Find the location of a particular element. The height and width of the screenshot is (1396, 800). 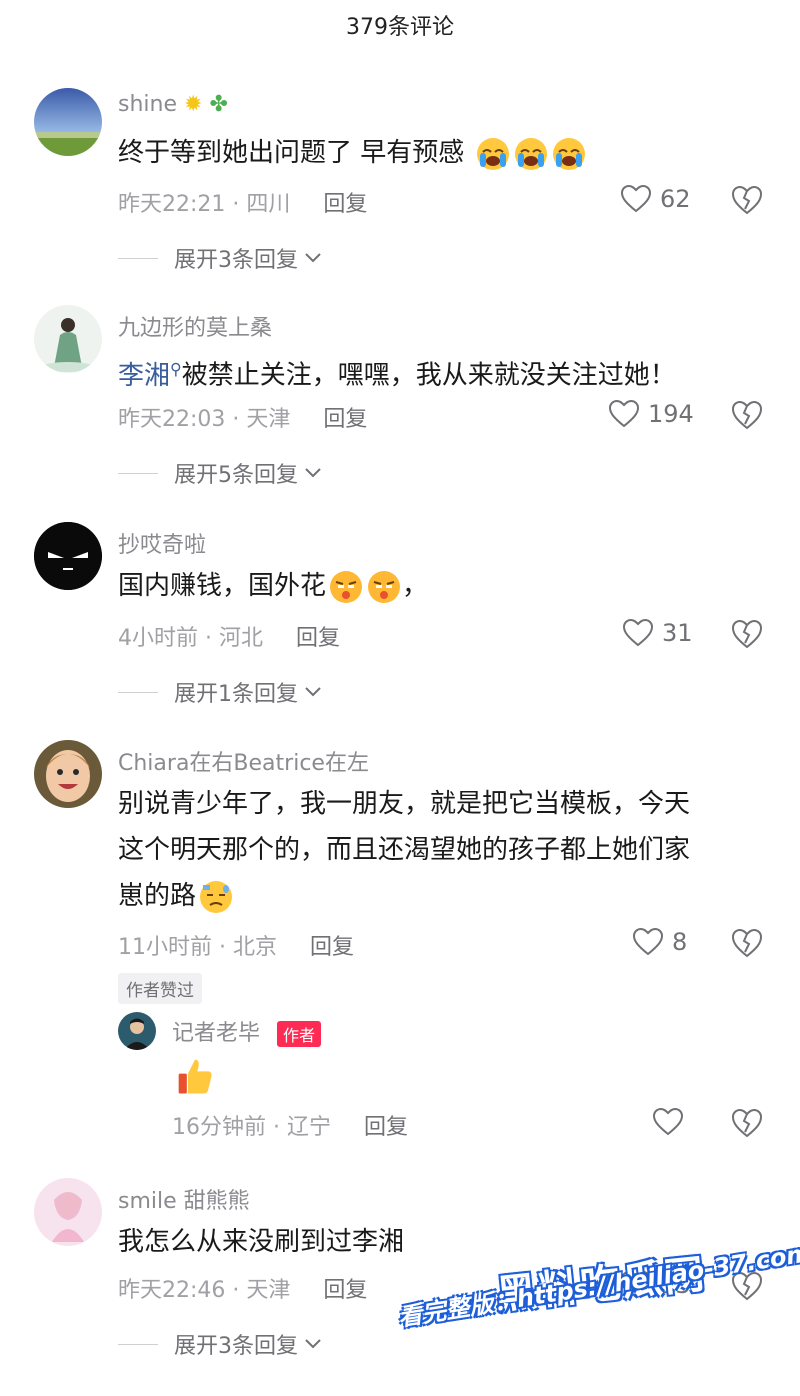

reply-time: 16分钟前 is located at coordinates (219, 1127).